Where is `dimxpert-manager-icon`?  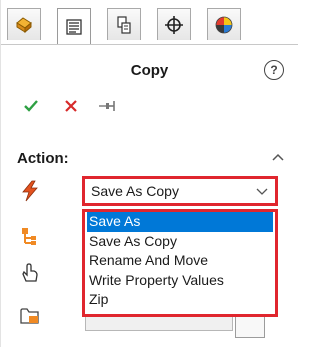 dimxpert-manager-icon is located at coordinates (174, 24).